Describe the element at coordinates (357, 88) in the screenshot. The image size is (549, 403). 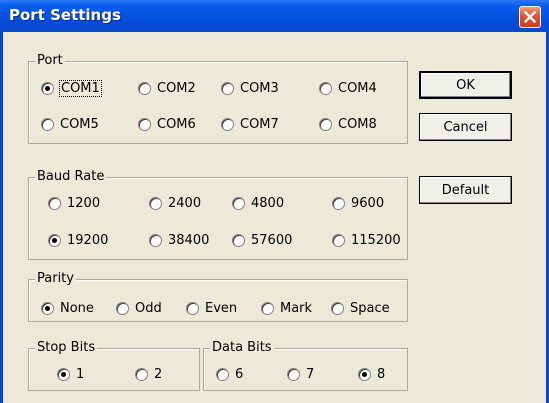
I see `option-label: COM4` at that location.